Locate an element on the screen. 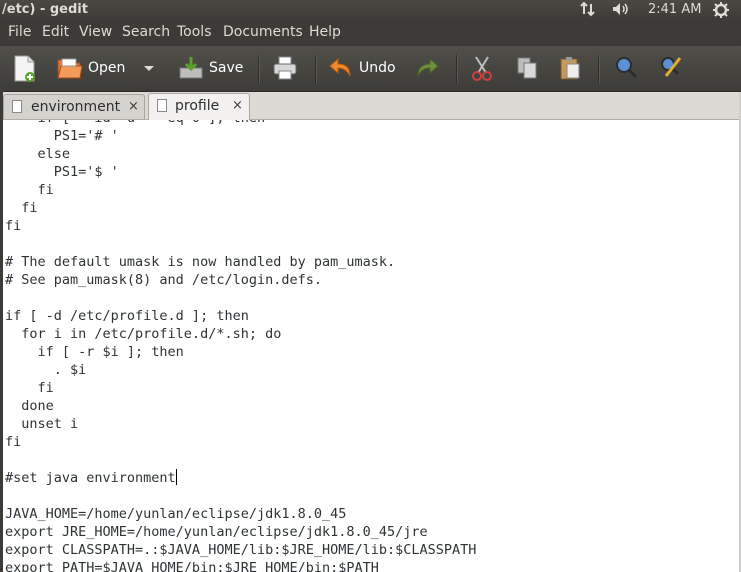 The height and width of the screenshot is (572, 741). toolbar: Open Save Undo is located at coordinates (370, 69).